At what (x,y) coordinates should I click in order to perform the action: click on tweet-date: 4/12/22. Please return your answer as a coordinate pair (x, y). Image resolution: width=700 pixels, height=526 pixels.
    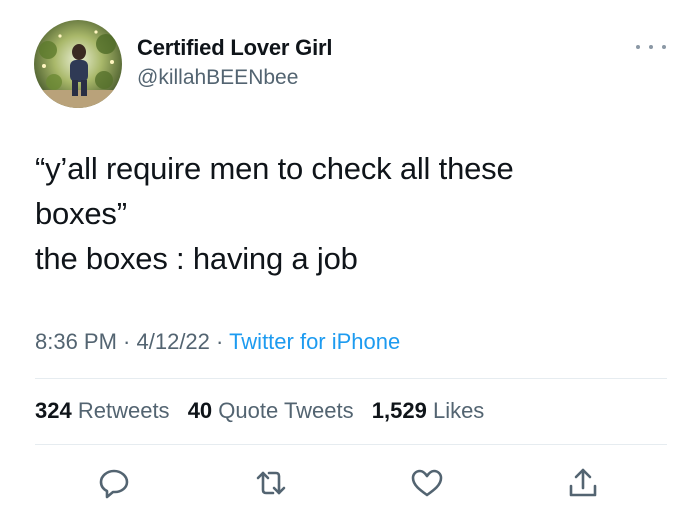
    Looking at the image, I should click on (173, 341).